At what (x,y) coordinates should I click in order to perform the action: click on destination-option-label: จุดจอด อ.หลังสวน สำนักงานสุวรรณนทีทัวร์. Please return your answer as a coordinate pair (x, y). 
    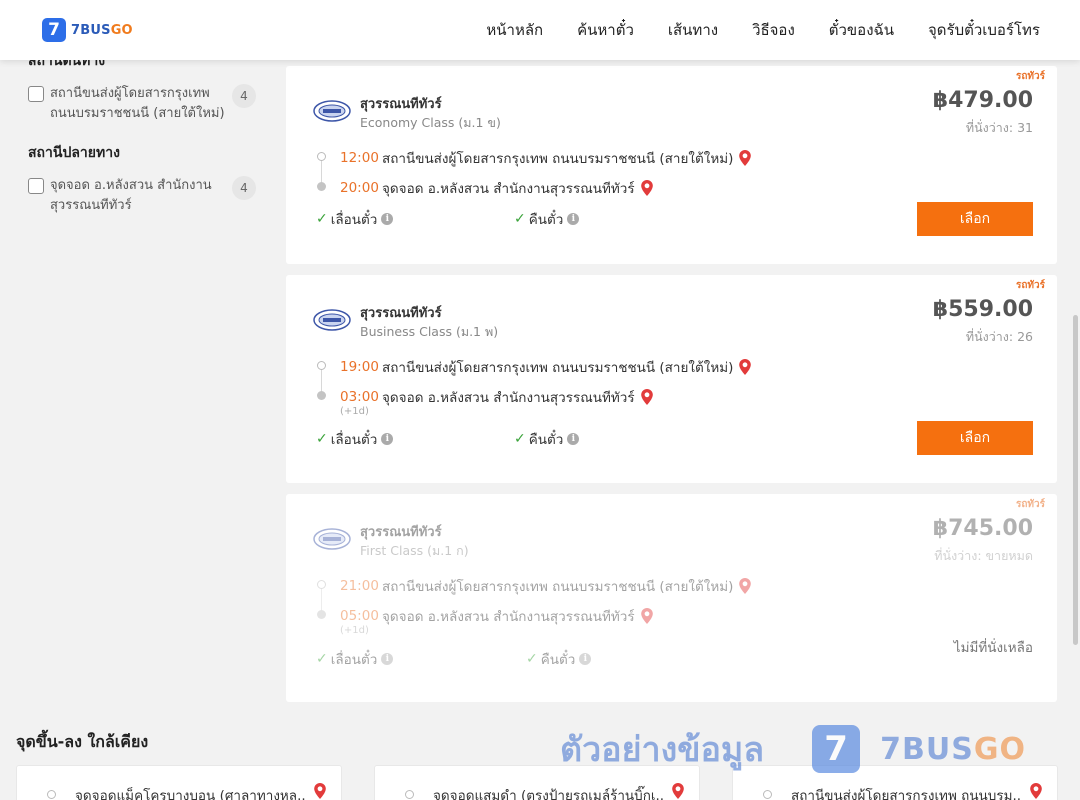
    Looking at the image, I should click on (131, 195).